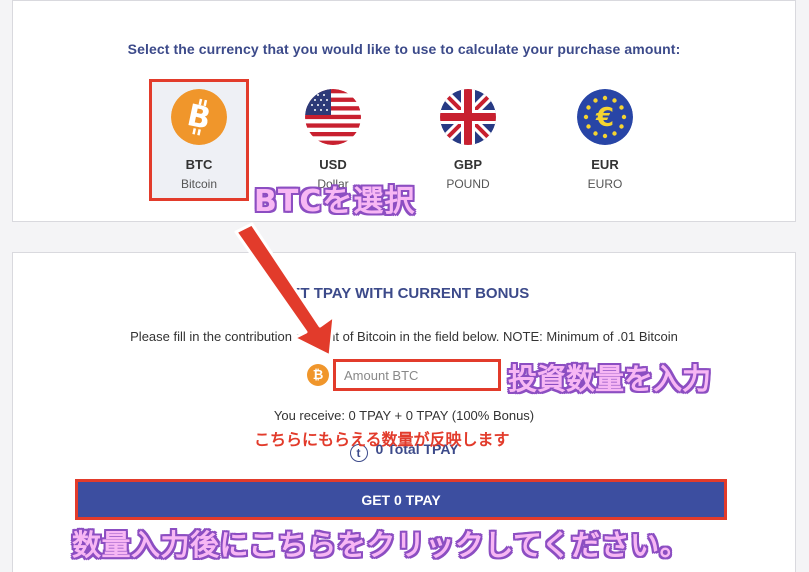  I want to click on annotation-select-btc: BTCを選択, so click(335, 201).